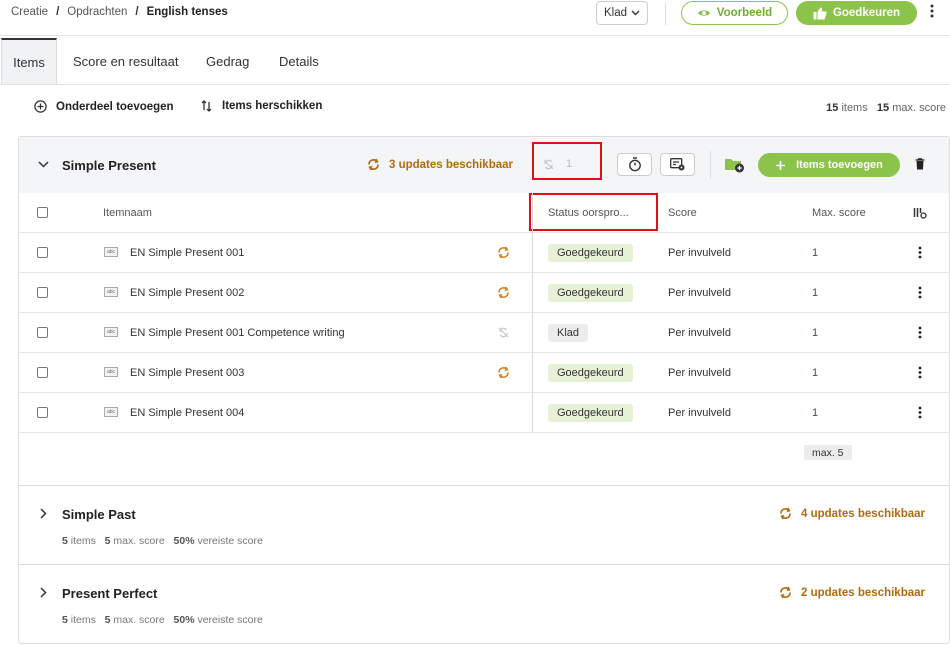 The image size is (950, 645). I want to click on tab-gedrag: Gedrag, so click(227, 61).